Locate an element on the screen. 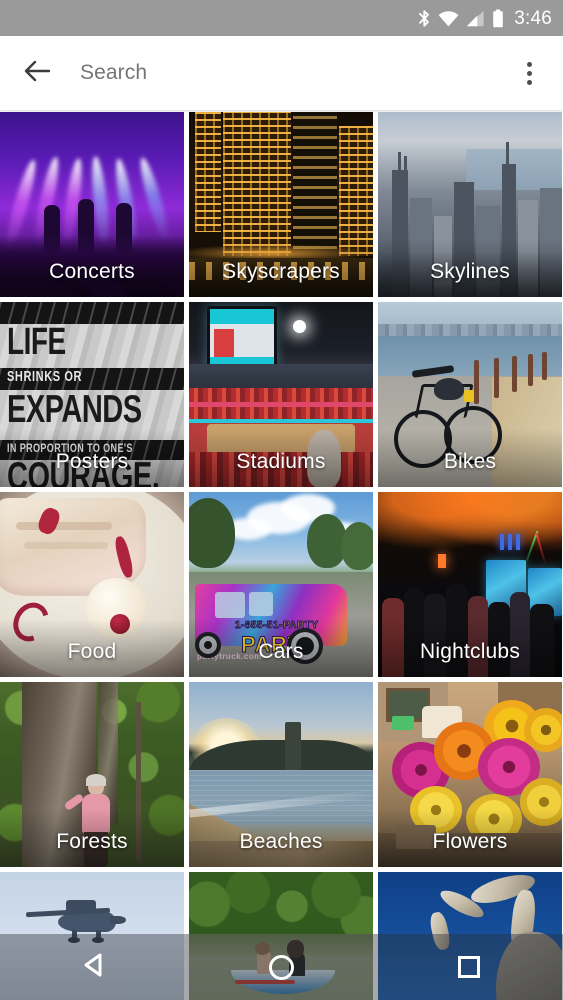 This screenshot has width=563, height=1000. nav-recents-icon is located at coordinates (469, 967).